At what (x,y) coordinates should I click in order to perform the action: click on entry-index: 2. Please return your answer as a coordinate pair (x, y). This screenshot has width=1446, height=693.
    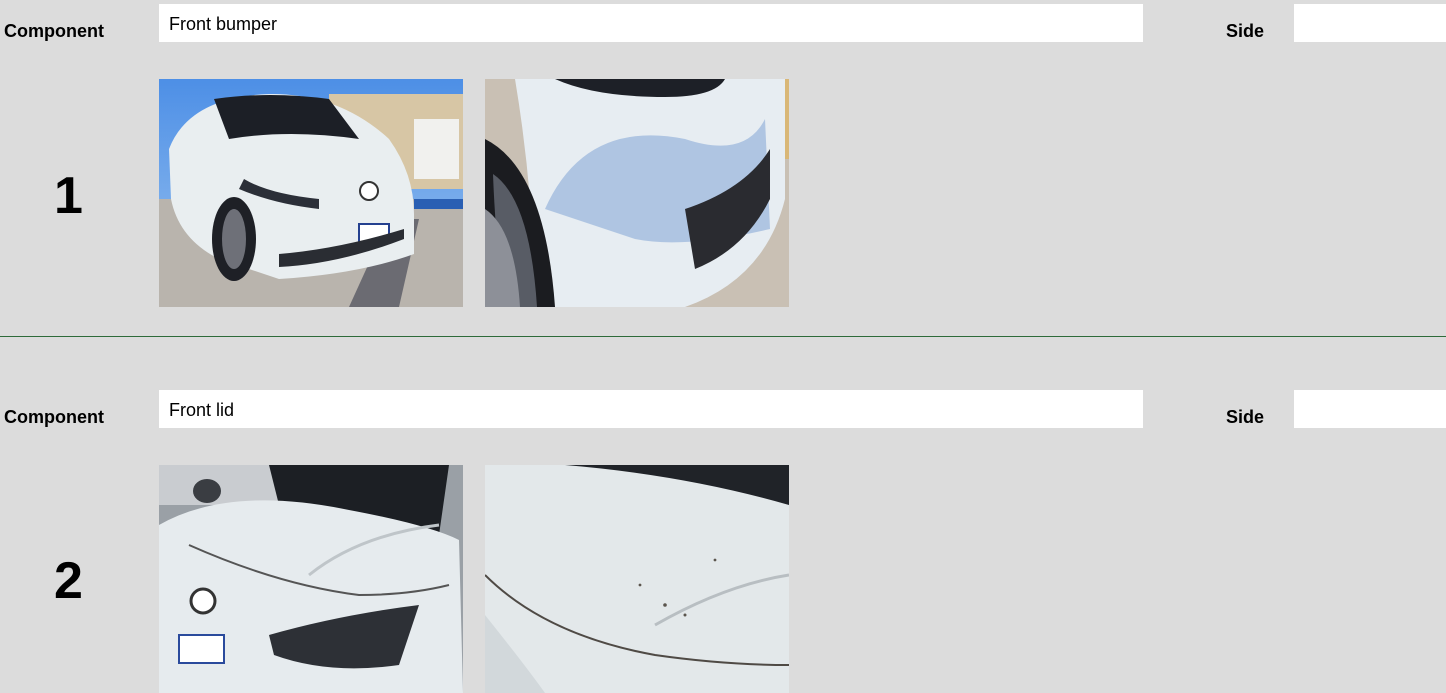
    Looking at the image, I should click on (68, 581).